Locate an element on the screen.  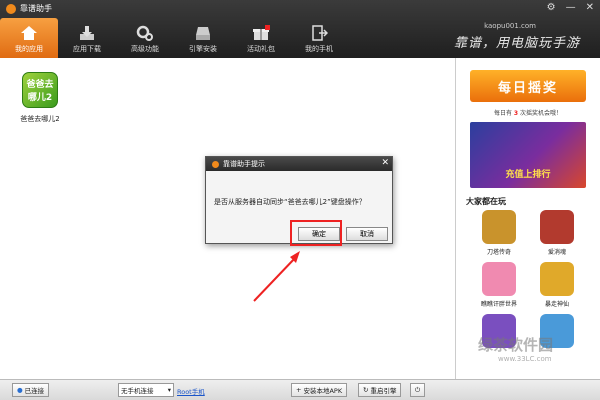
app-name: 爸爸去哪儿2 is located at coordinates (40, 119).